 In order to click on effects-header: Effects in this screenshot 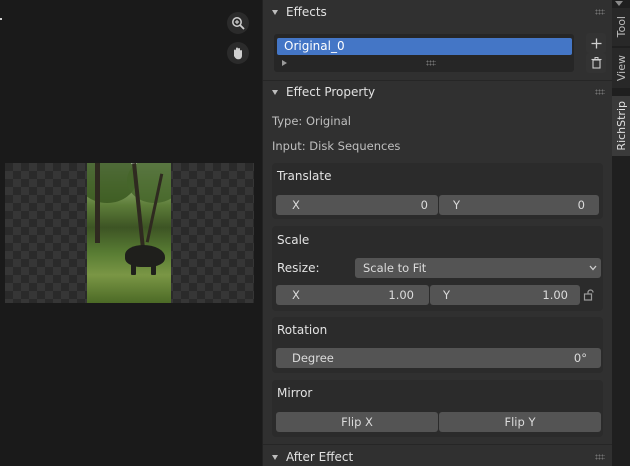, I will do `click(438, 12)`.